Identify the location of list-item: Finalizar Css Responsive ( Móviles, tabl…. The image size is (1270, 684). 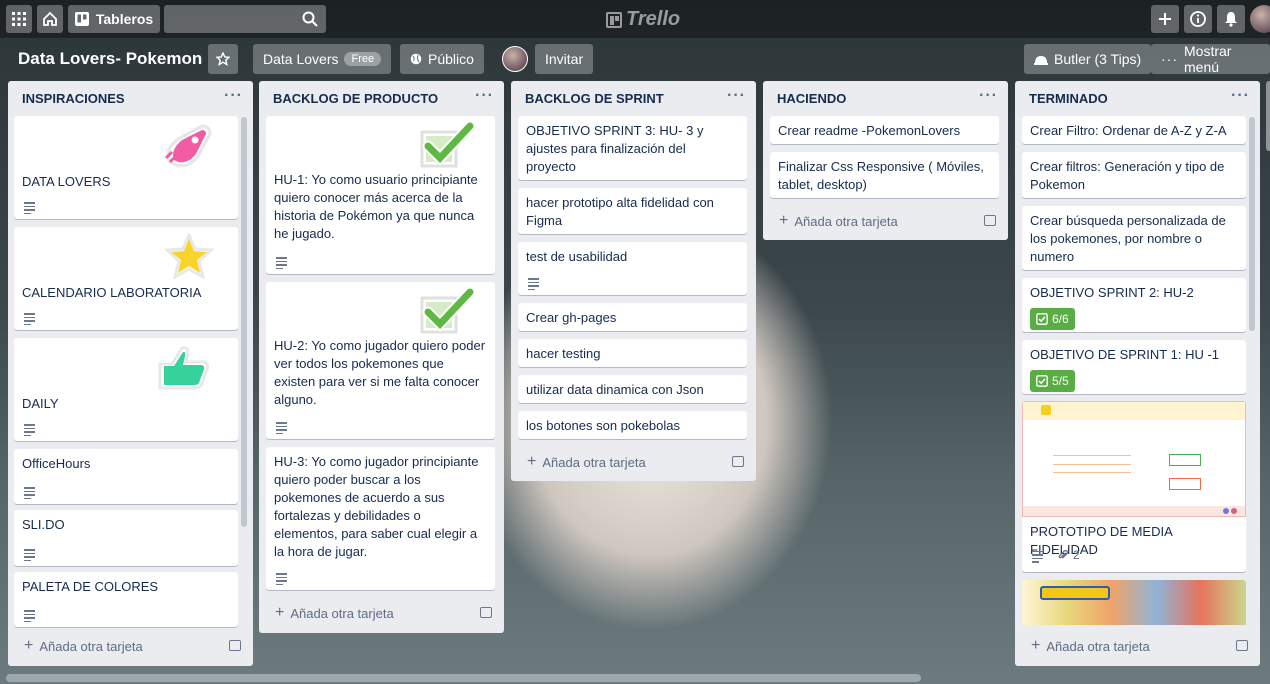
(884, 175).